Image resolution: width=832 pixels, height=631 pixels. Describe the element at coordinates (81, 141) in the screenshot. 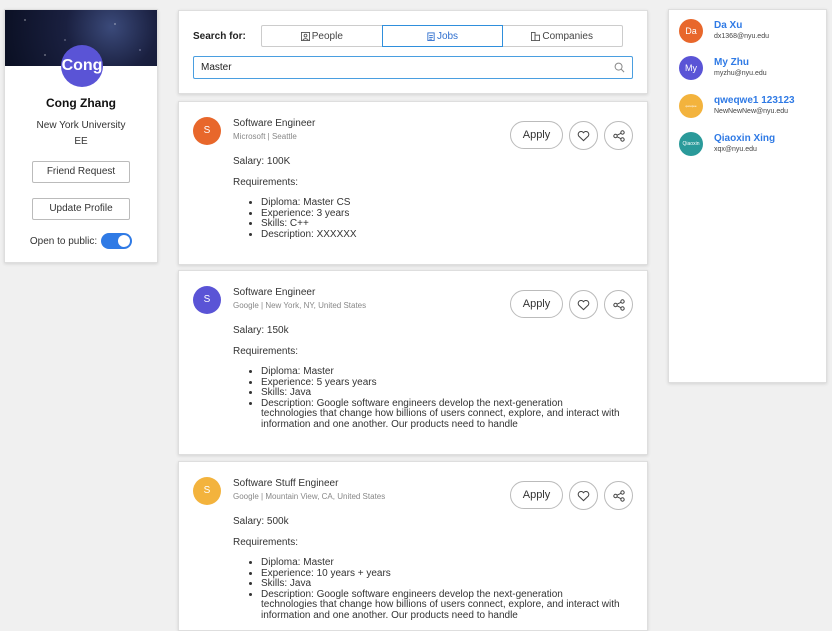

I see `profile-major: EE` at that location.